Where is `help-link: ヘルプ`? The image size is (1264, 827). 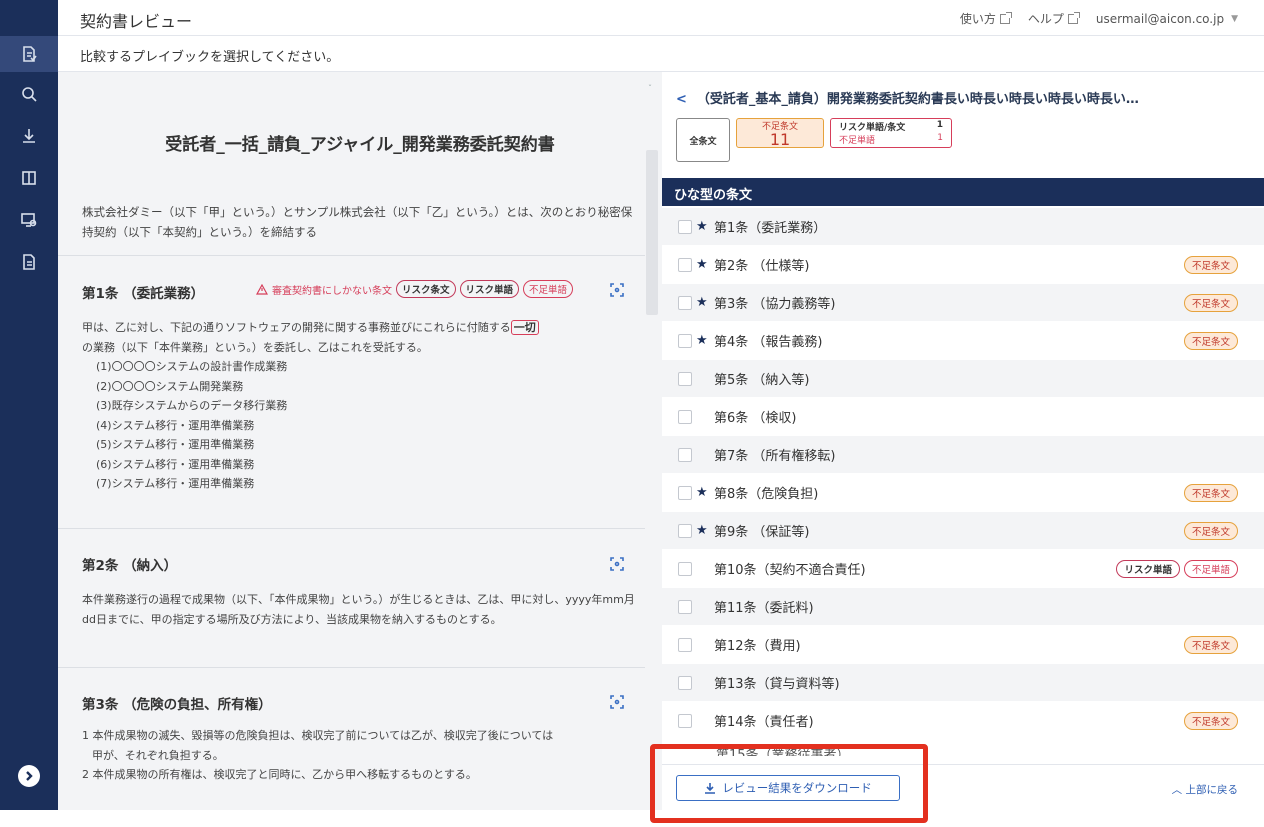 help-link: ヘルプ is located at coordinates (1053, 18).